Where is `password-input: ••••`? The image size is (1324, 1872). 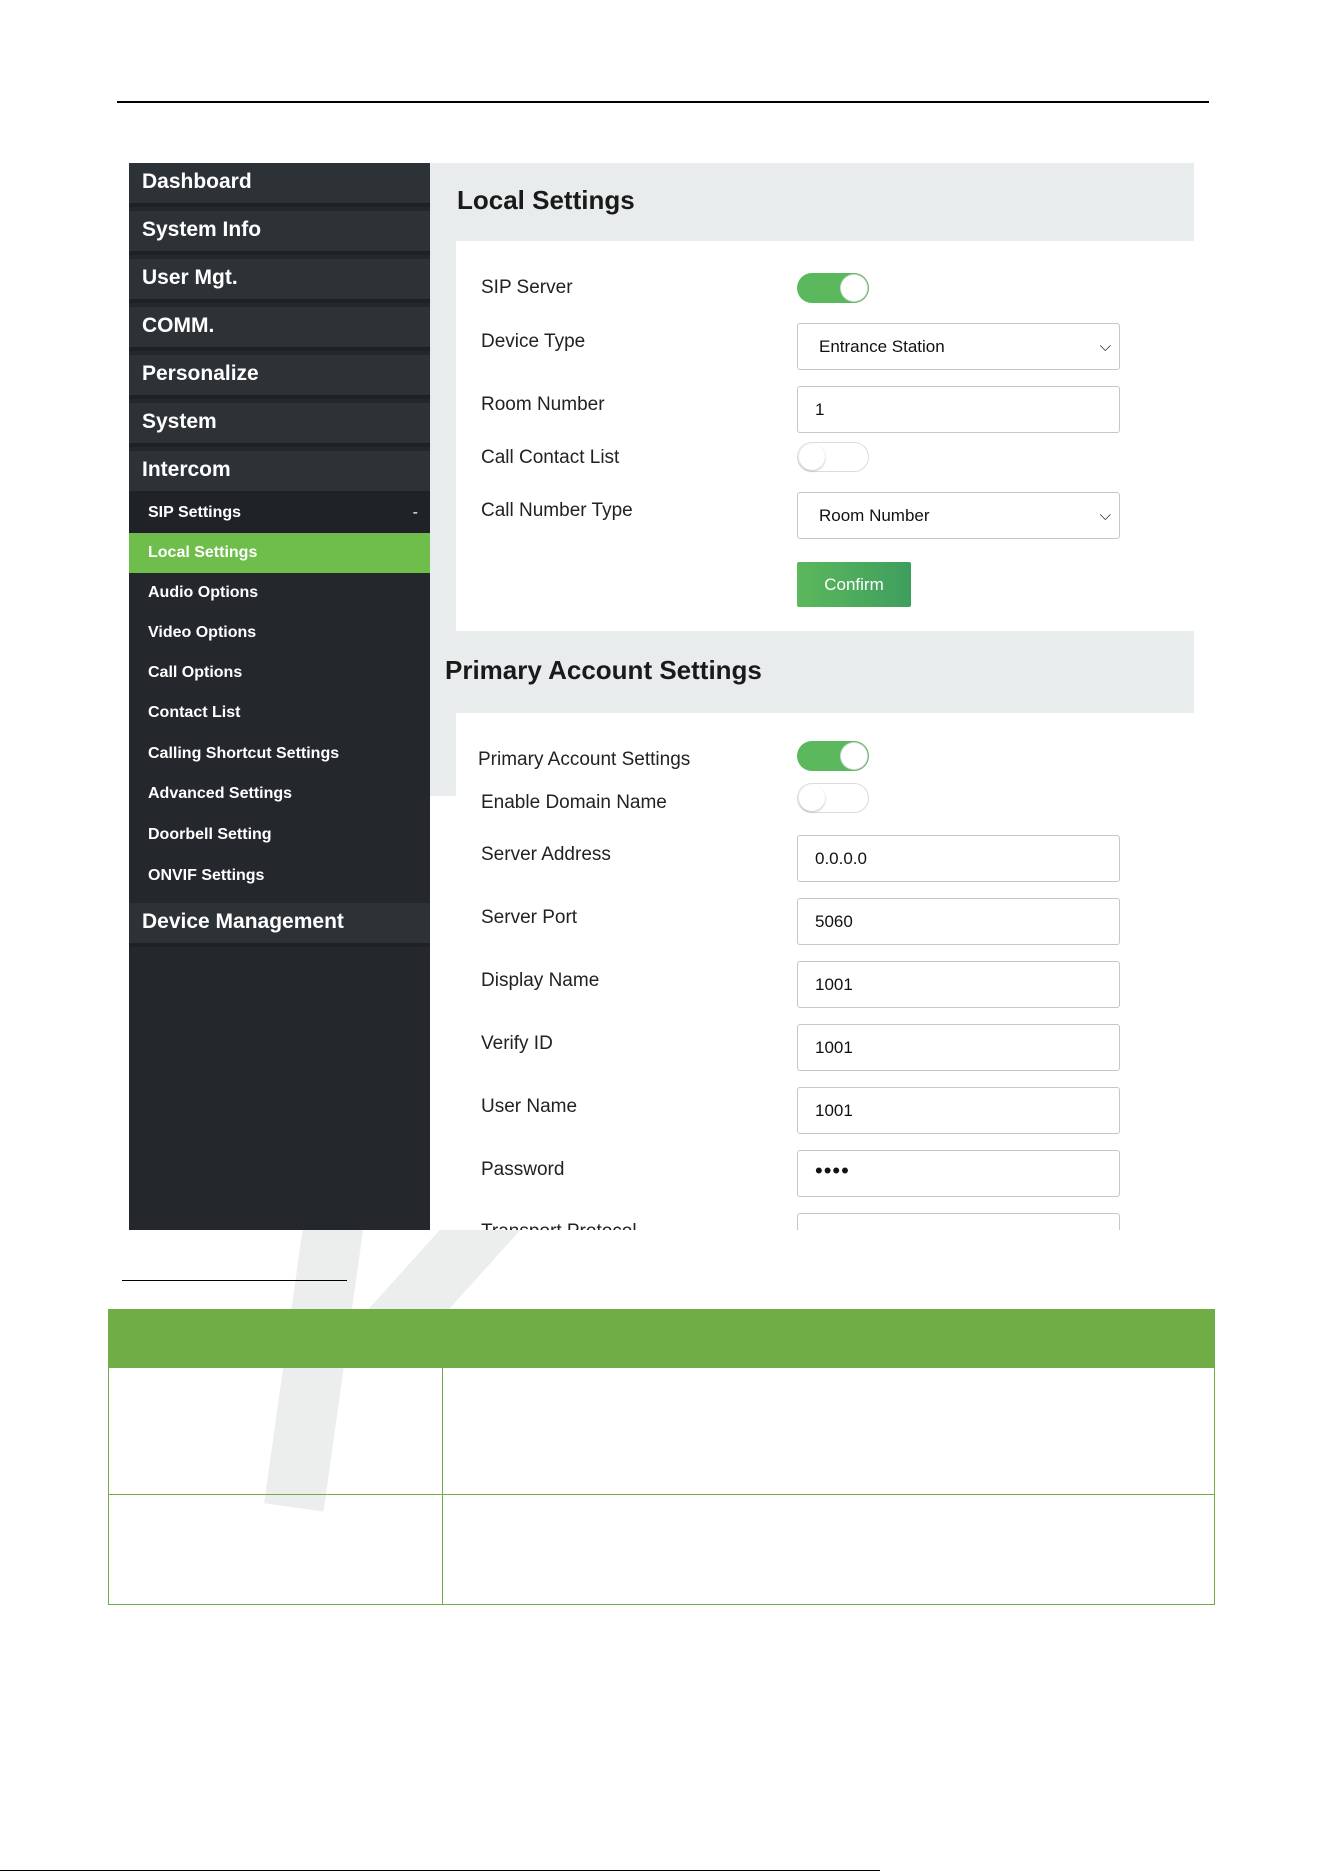 password-input: •••• is located at coordinates (958, 1173).